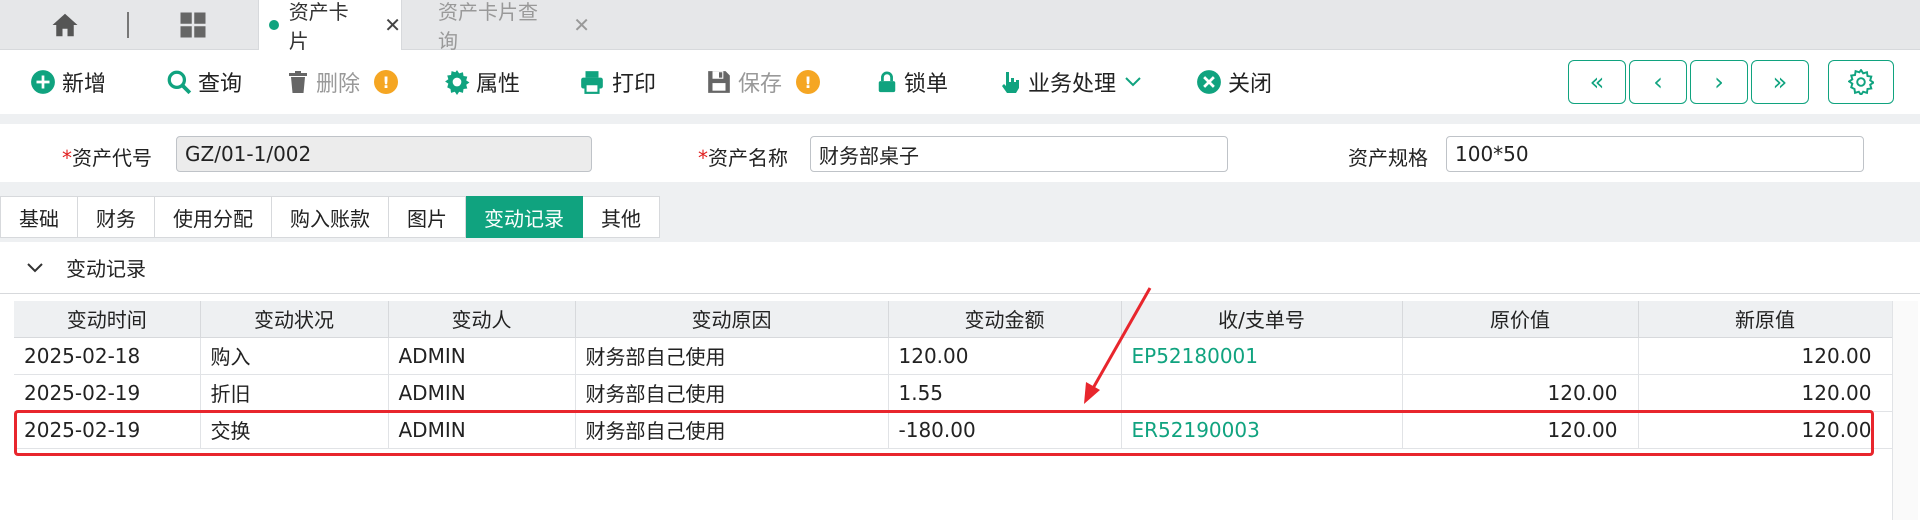 The height and width of the screenshot is (520, 1920). I want to click on properties-button: 属性, so click(482, 82).